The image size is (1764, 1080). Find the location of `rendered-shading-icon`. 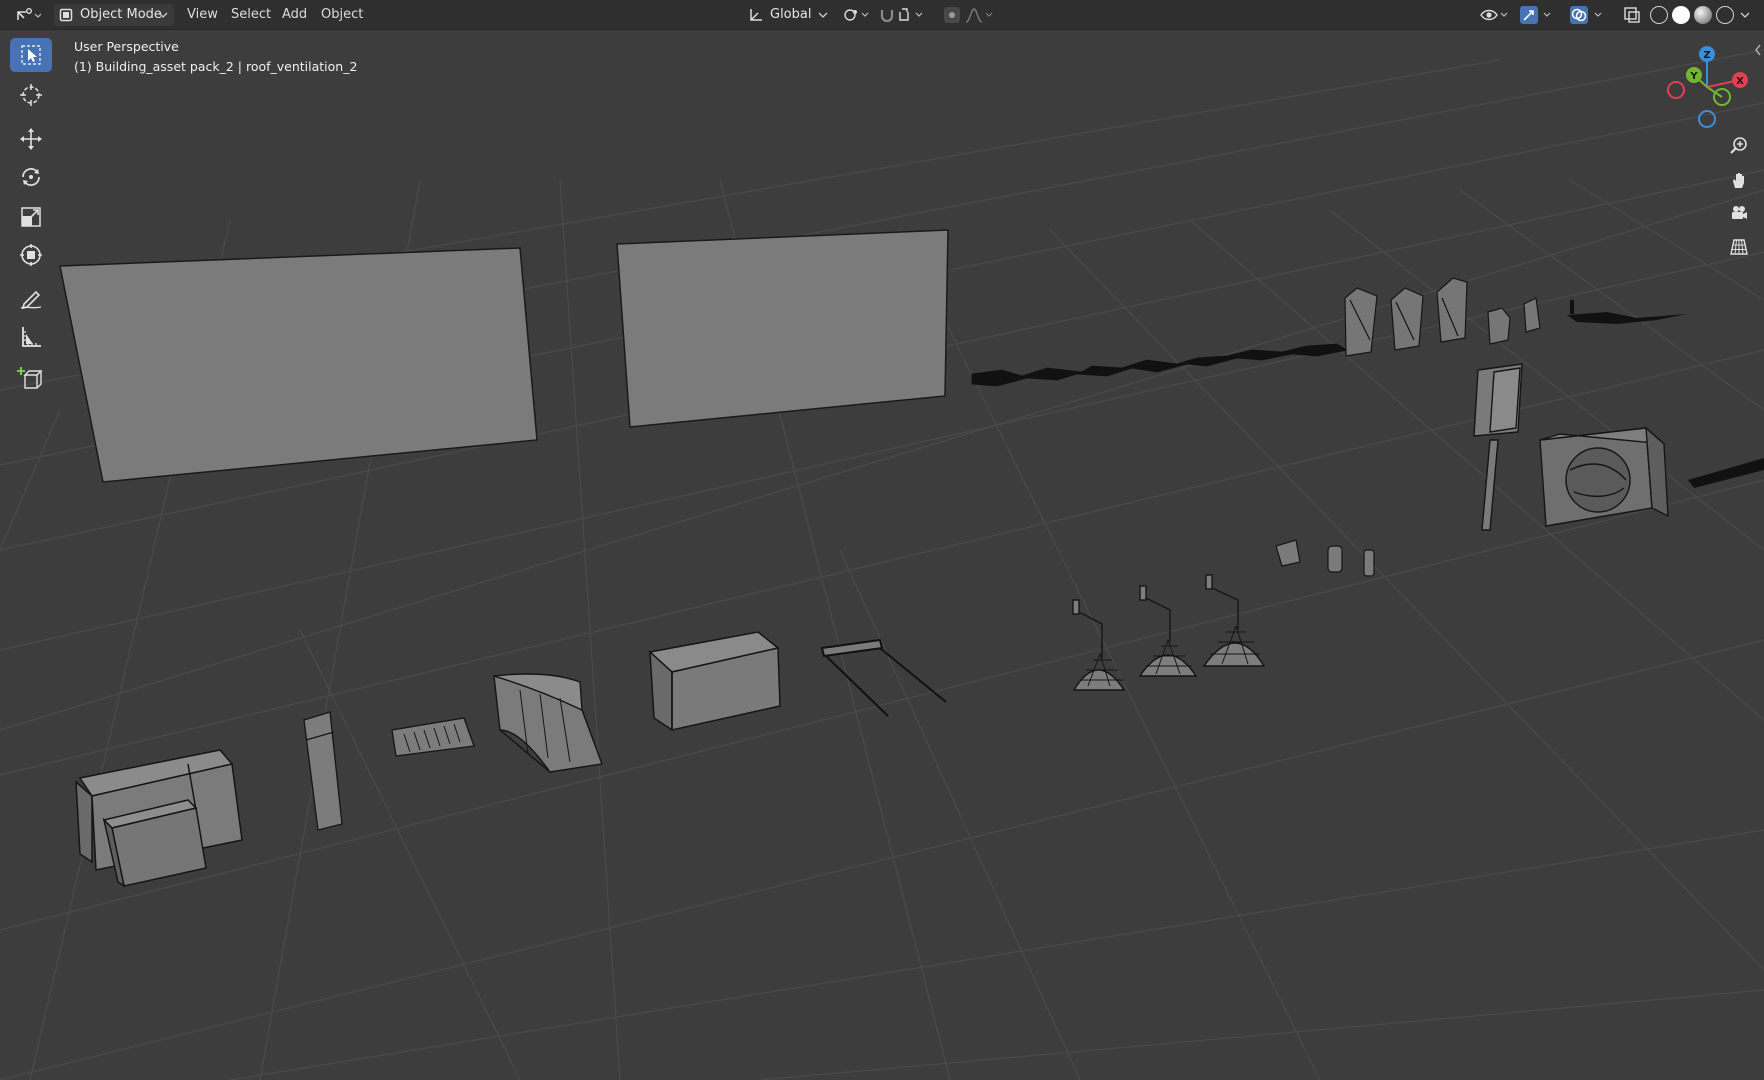

rendered-shading-icon is located at coordinates (1725, 15).